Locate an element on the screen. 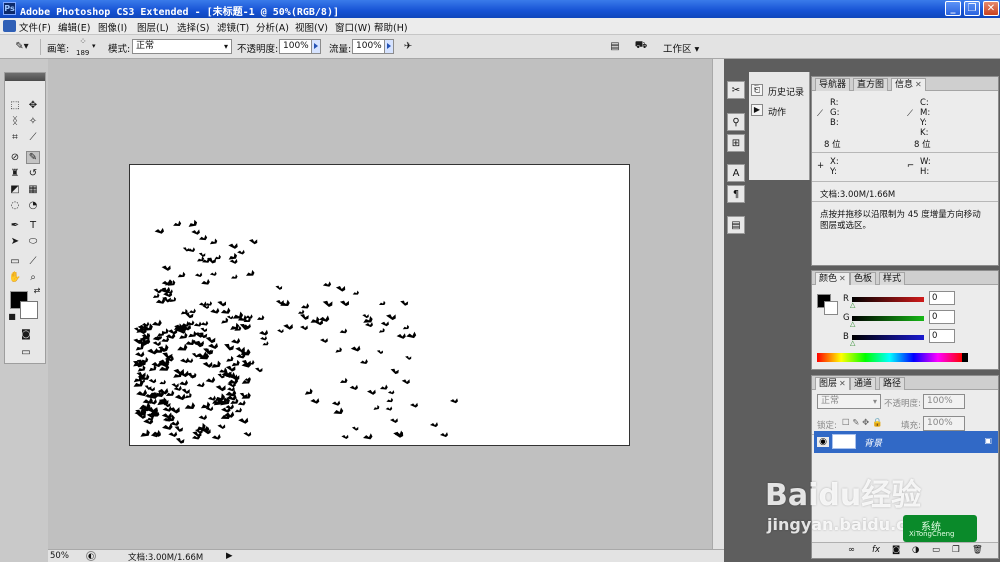  black-swatch is located at coordinates (965, 357).